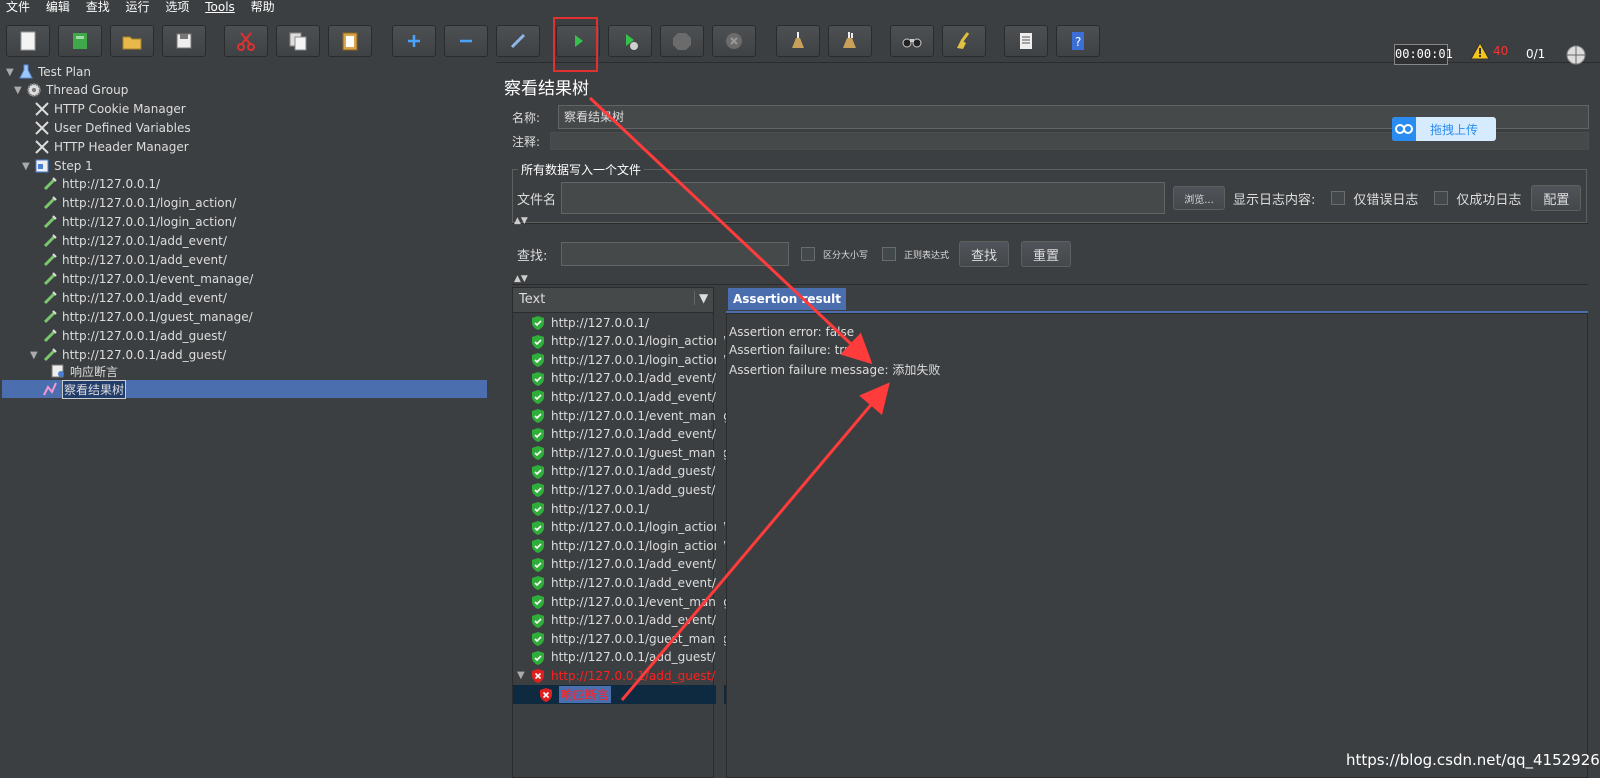 This screenshot has width=1600, height=778. I want to click on stop-button, so click(682, 41).